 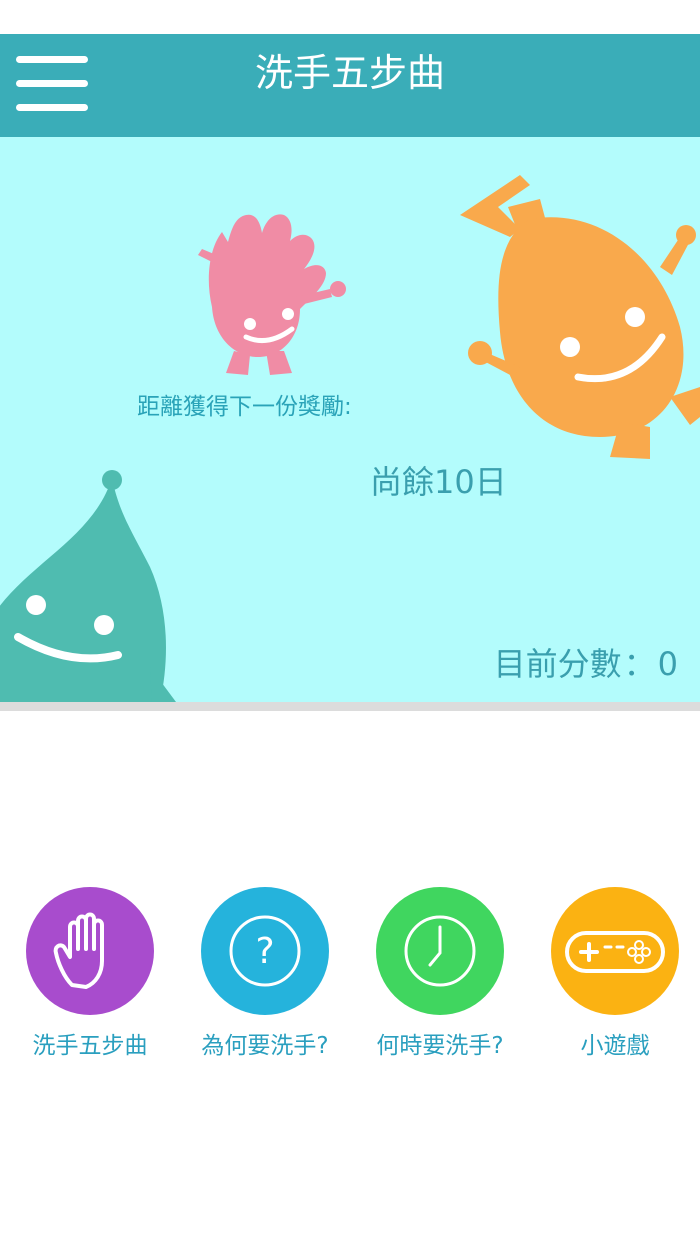 I want to click on gamepad-icon, so click(x=615, y=952).